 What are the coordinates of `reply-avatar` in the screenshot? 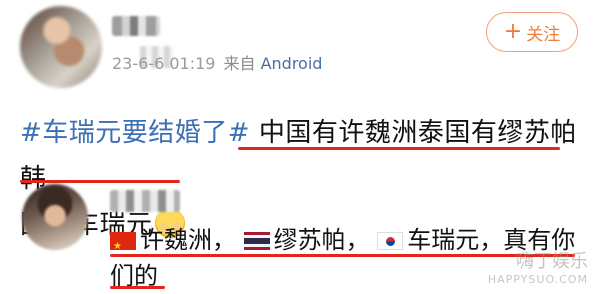 It's located at (55, 217).